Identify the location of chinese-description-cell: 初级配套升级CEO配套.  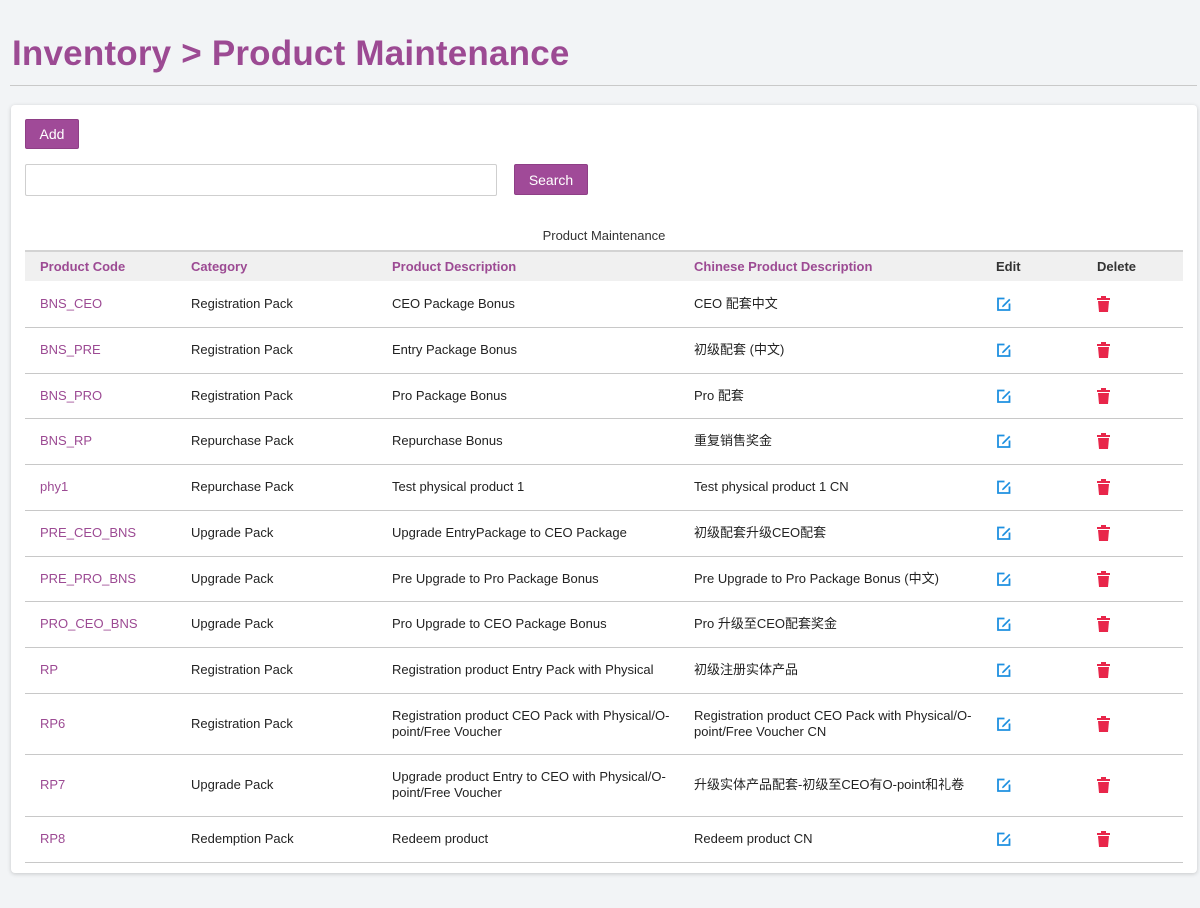
(830, 533).